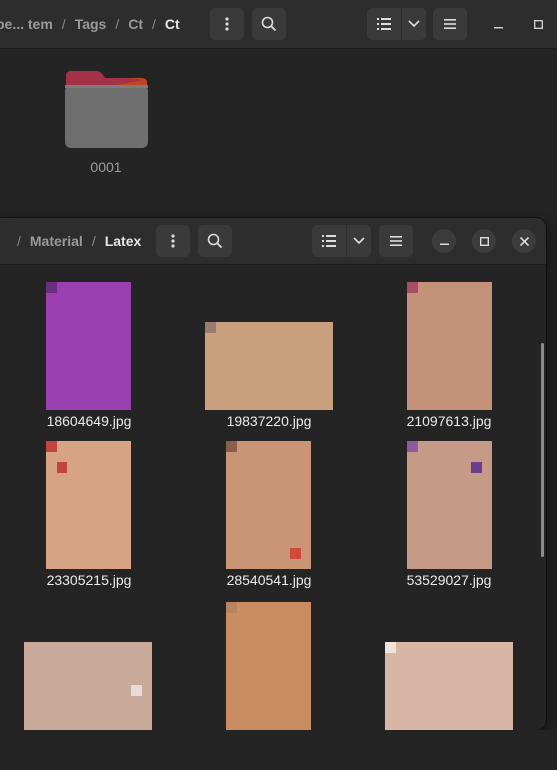 The height and width of the screenshot is (770, 557). Describe the element at coordinates (444, 241) in the screenshot. I see `front-minimize-button` at that location.